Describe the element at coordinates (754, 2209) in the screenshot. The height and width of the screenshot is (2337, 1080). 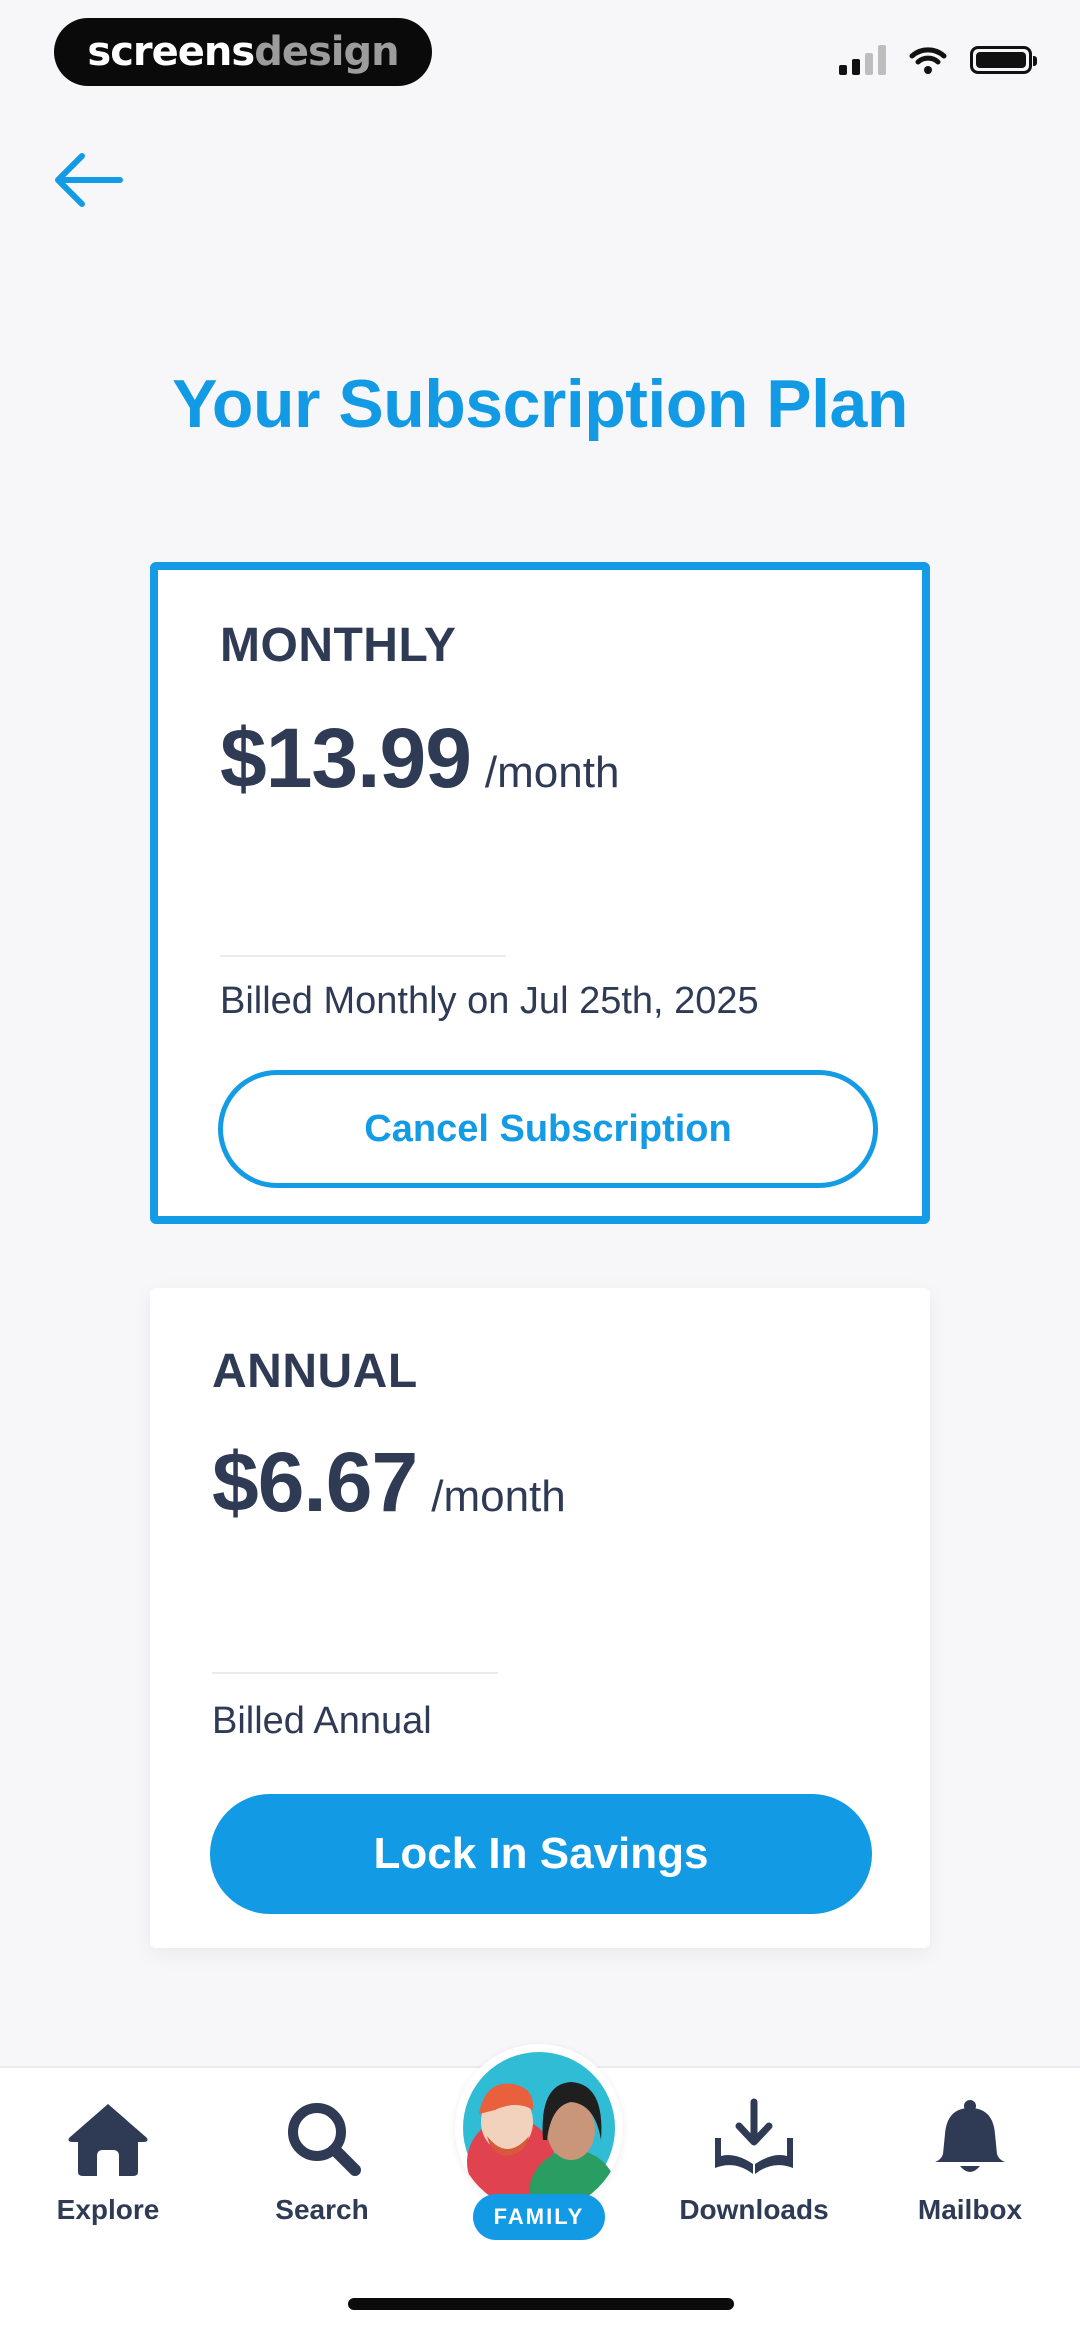
I see `nav-label: Downloads` at that location.